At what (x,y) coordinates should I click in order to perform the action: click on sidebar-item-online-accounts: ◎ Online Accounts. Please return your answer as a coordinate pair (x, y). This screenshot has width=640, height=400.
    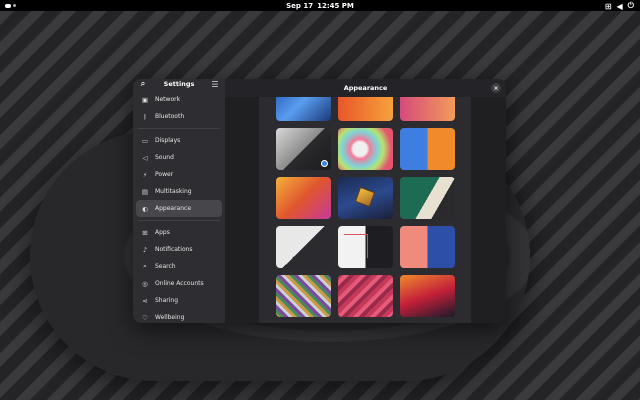
    Looking at the image, I should click on (179, 283).